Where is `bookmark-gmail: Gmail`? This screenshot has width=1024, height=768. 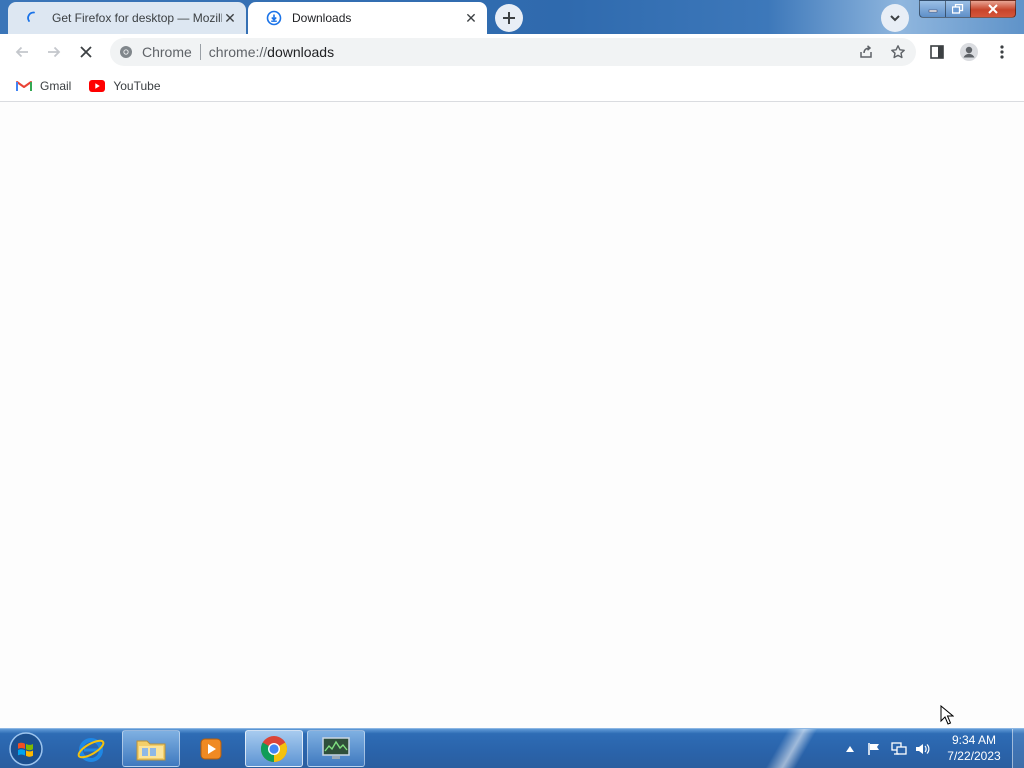
bookmark-gmail: Gmail is located at coordinates (43, 86).